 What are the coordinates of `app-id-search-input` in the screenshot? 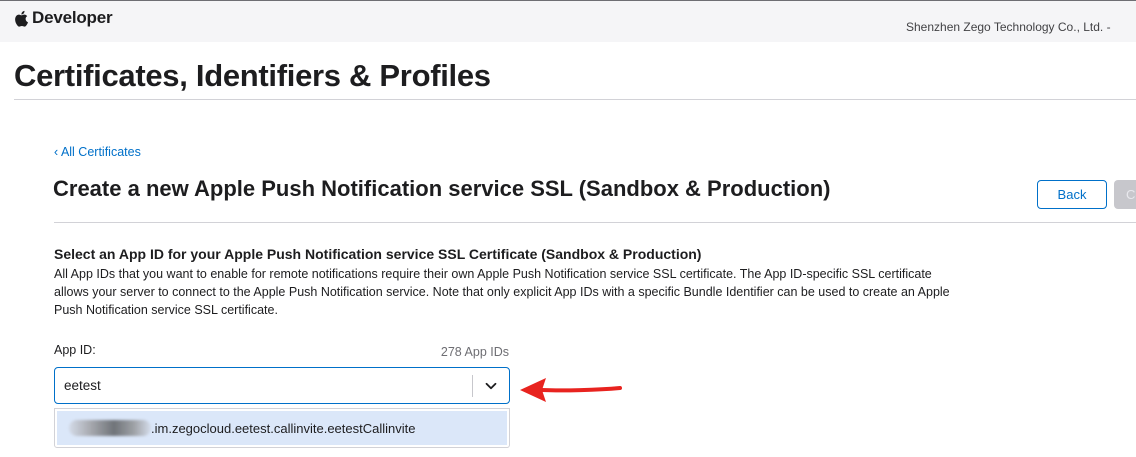 It's located at (263, 385).